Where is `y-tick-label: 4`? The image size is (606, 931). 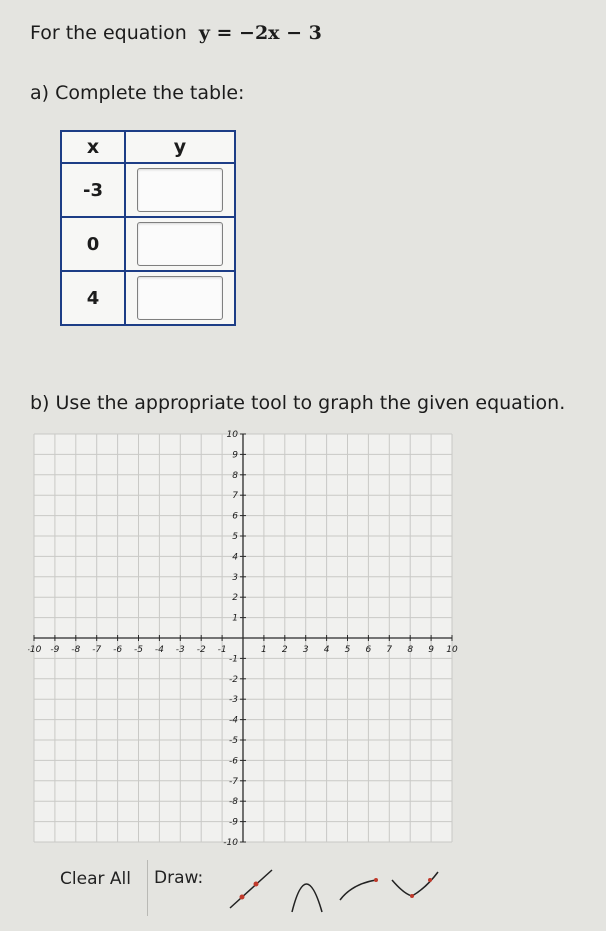 y-tick-label: 4 is located at coordinates (235, 557).